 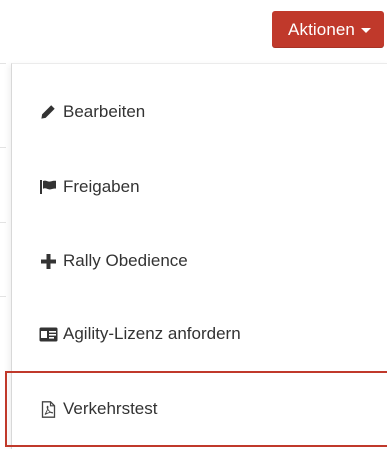 What do you see at coordinates (48, 334) in the screenshot?
I see `id-card-icon` at bounding box center [48, 334].